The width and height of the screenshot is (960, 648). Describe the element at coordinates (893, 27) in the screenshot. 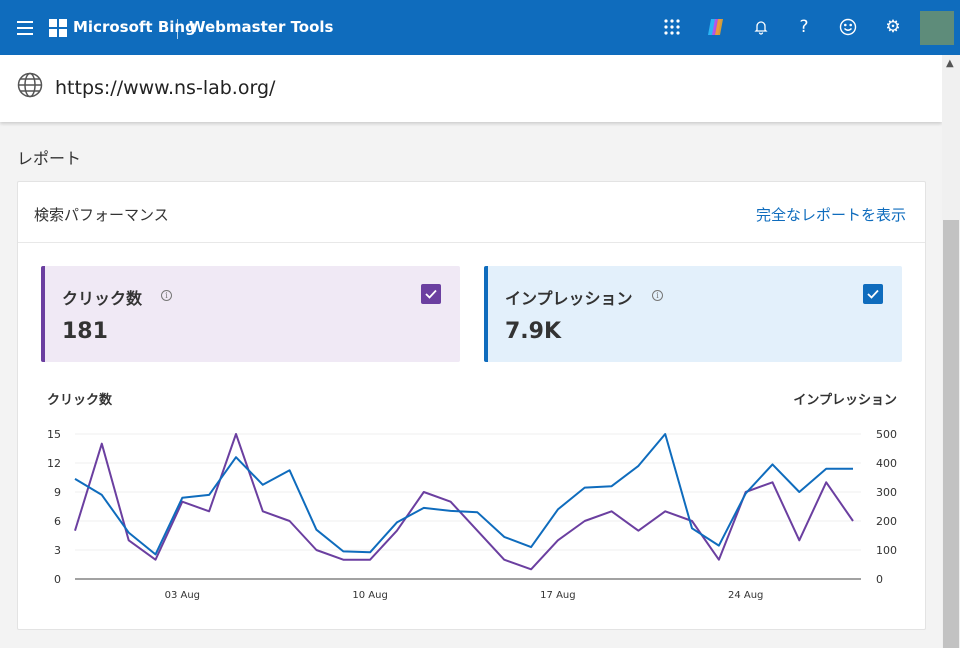

I see `gear-icon: ⚙` at that location.